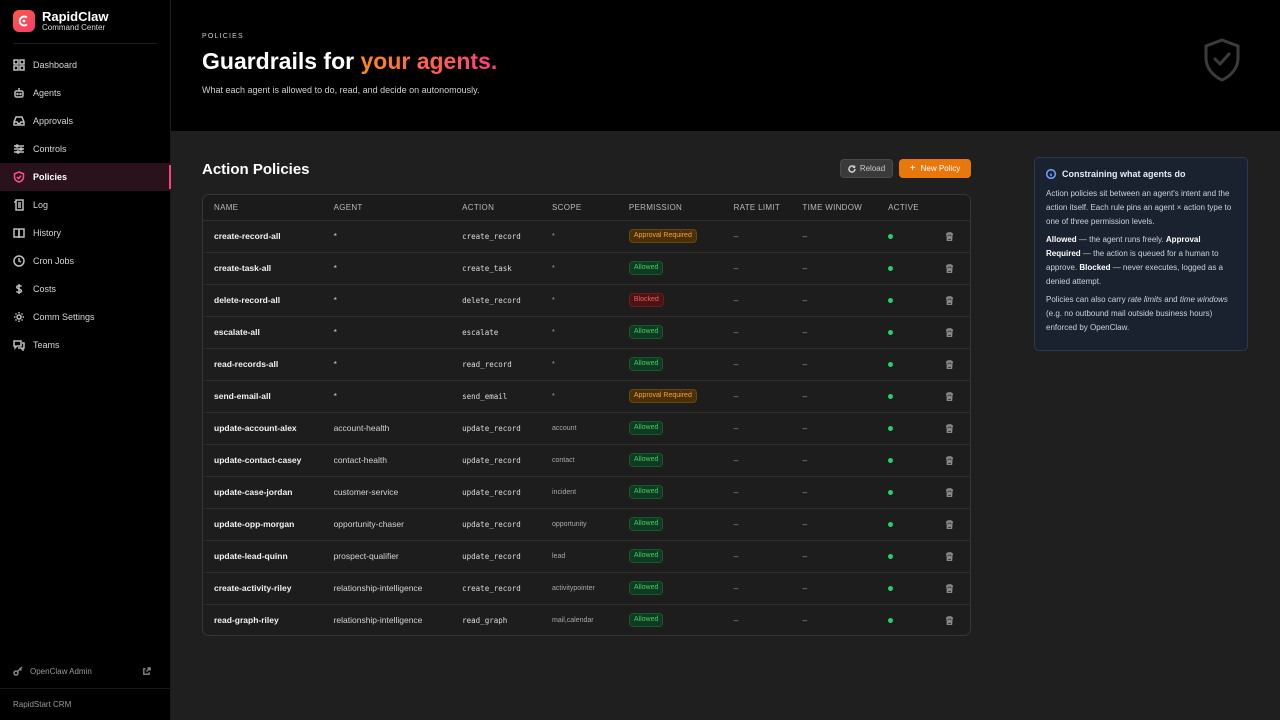 The width and height of the screenshot is (1280, 720). I want to click on reload-button: Reload, so click(866, 168).